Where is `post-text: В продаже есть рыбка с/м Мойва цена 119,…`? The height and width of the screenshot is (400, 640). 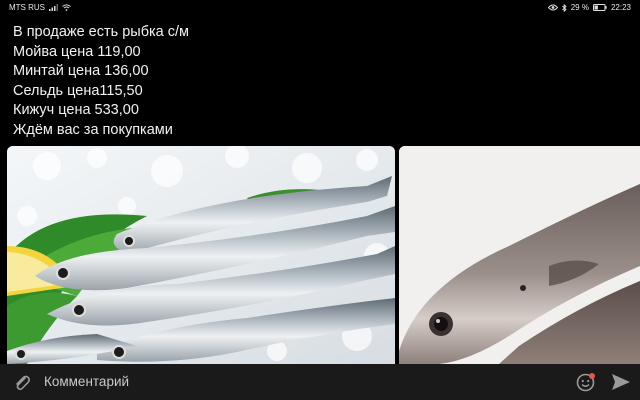
post-text: В продаже есть рыбка с/м Мойва цена 119,… is located at coordinates (101, 81).